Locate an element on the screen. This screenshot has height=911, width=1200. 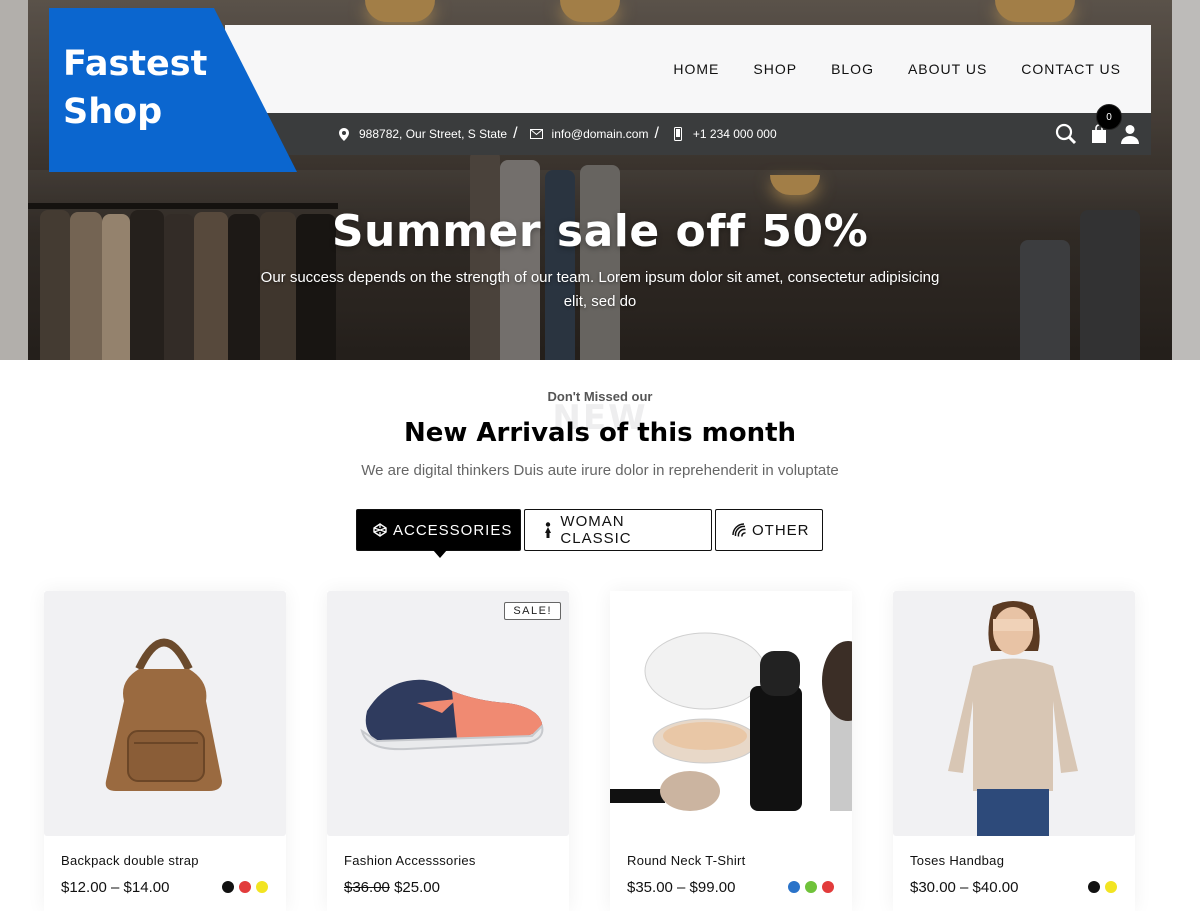
swatch-green is located at coordinates (811, 887).